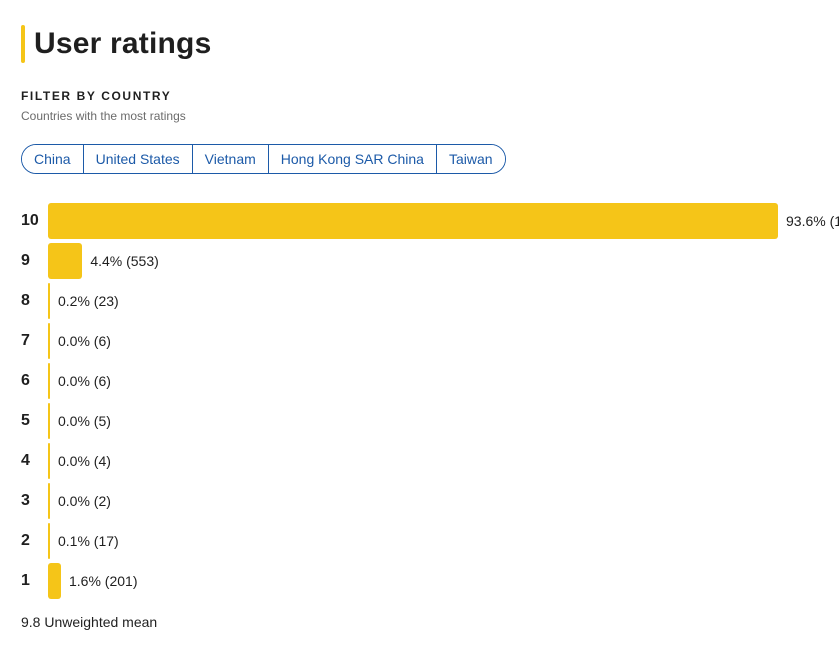 The width and height of the screenshot is (839, 671). I want to click on country-chip-taiwan: Taiwan, so click(470, 159).